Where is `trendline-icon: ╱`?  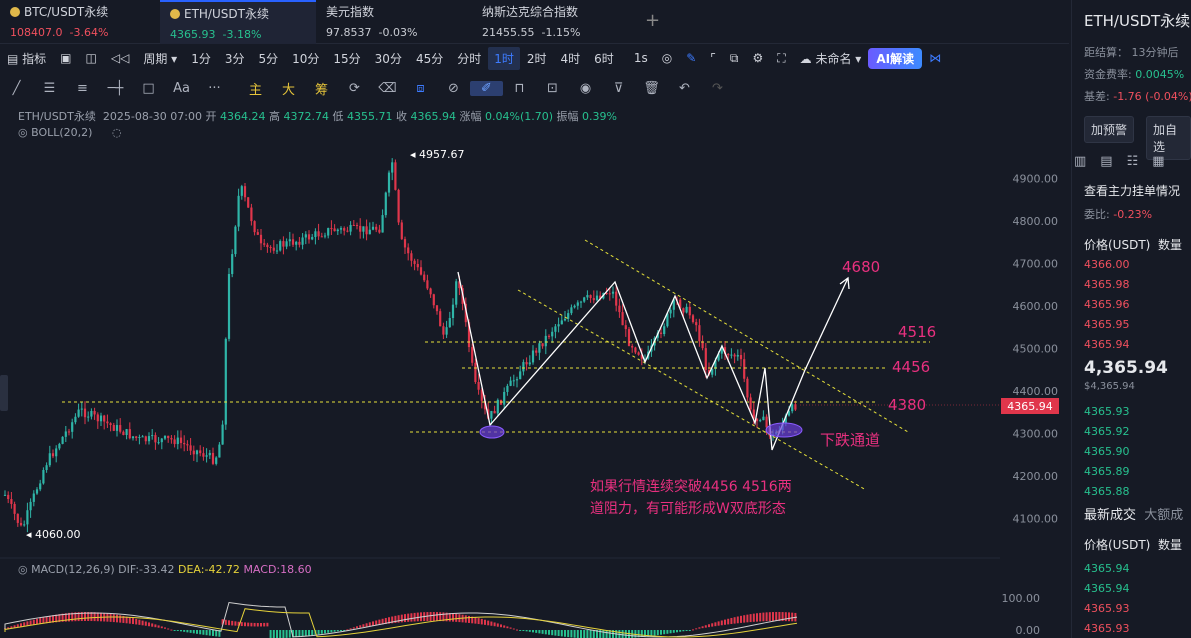
trendline-icon: ╱ is located at coordinates (16, 88).